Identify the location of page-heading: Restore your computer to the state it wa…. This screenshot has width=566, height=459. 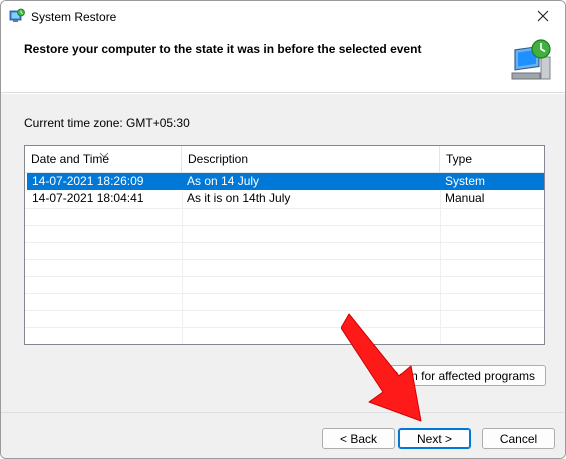
(223, 49).